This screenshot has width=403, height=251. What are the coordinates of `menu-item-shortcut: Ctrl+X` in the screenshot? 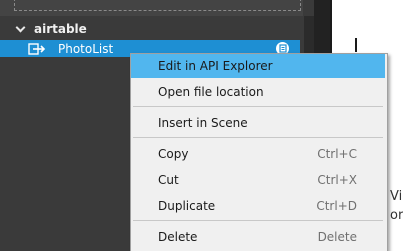 It's located at (337, 180).